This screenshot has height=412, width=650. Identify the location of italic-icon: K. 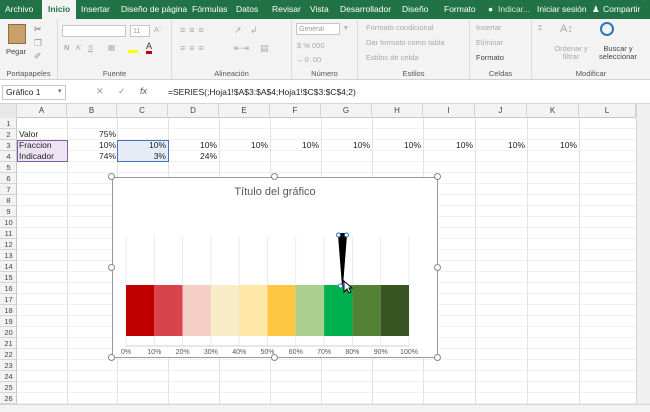
(78, 47).